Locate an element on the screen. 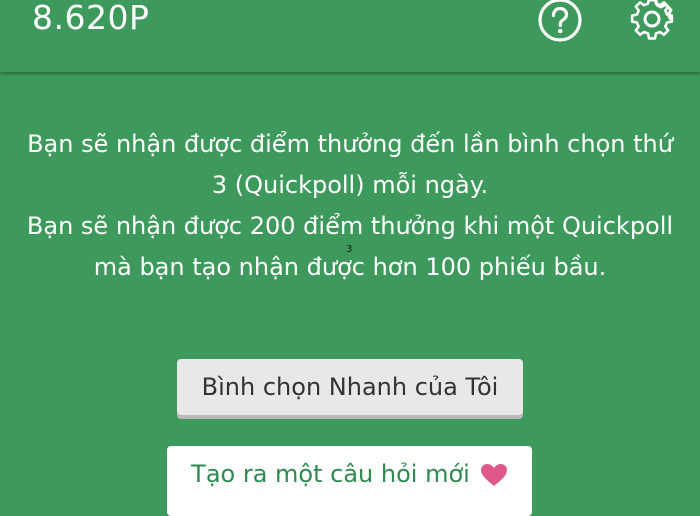 The height and width of the screenshot is (516, 700). help-circle-icon is located at coordinates (560, 24).